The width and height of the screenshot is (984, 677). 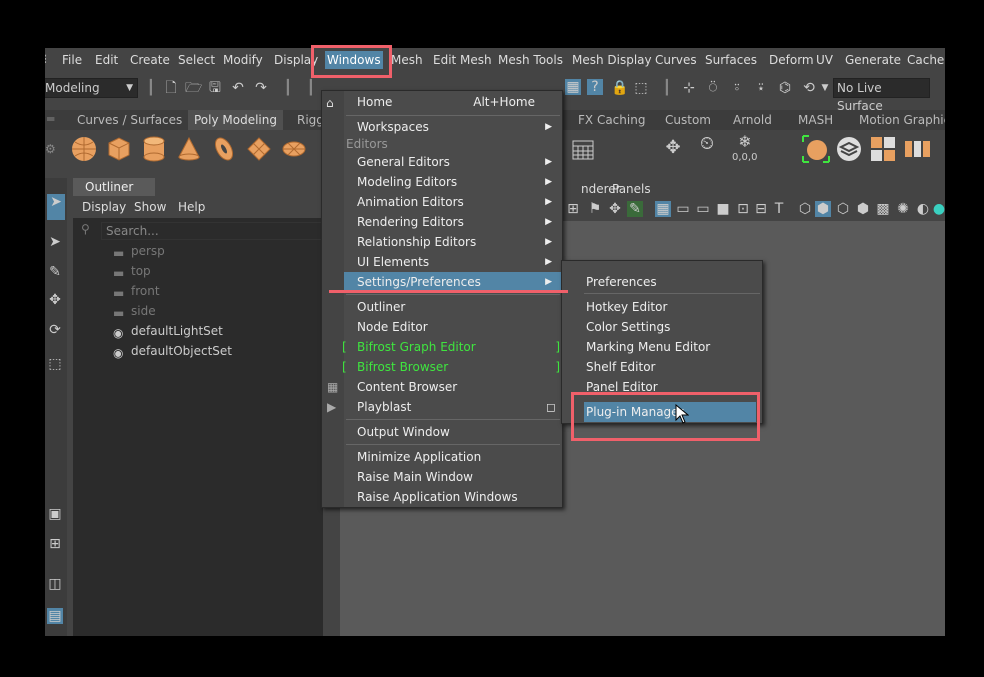 What do you see at coordinates (84, 149) in the screenshot?
I see `poly-sphere-icon` at bounding box center [84, 149].